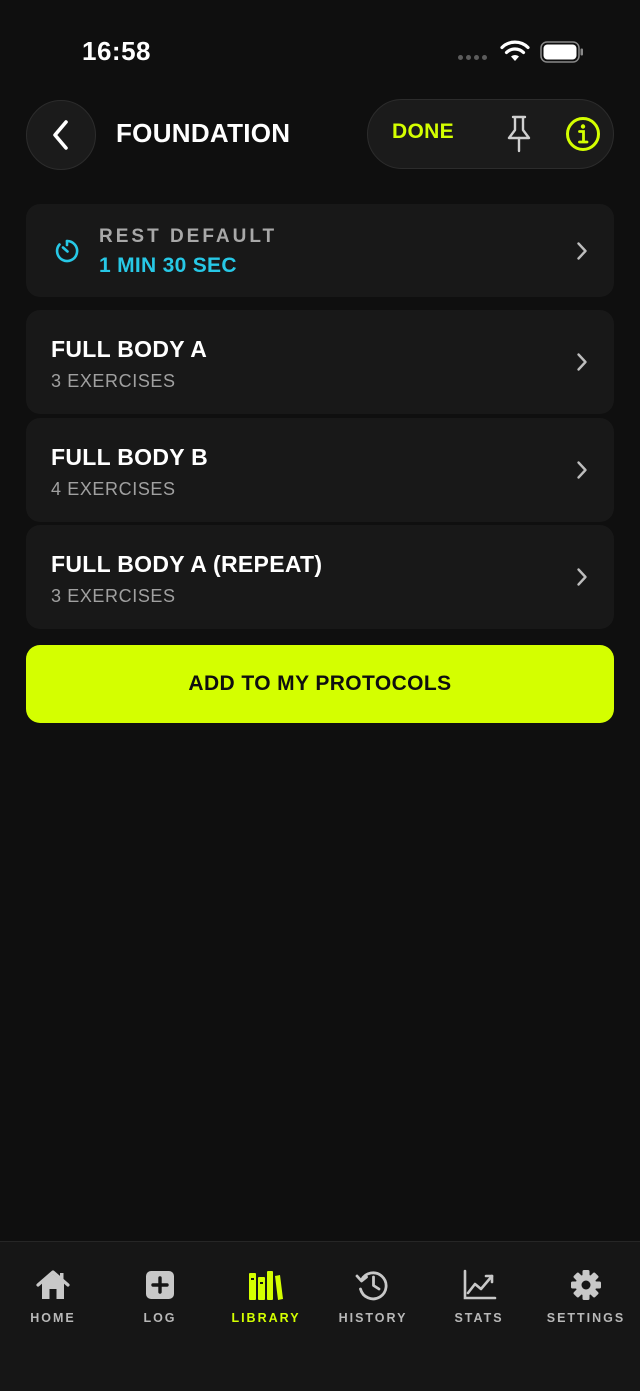 The image size is (640, 1391). Describe the element at coordinates (160, 1318) in the screenshot. I see `tab-label: LOG` at that location.